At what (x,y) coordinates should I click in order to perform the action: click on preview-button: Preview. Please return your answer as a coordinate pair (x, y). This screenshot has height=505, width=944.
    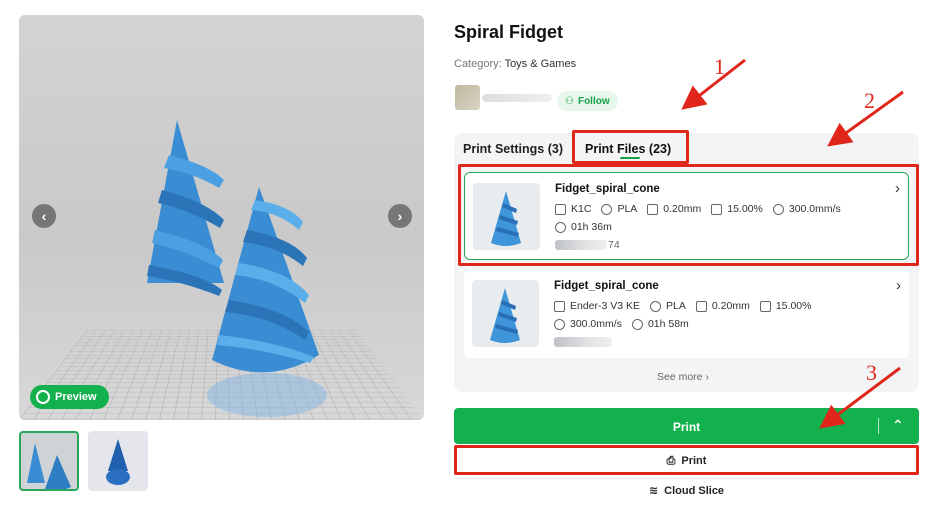
    Looking at the image, I should click on (69, 397).